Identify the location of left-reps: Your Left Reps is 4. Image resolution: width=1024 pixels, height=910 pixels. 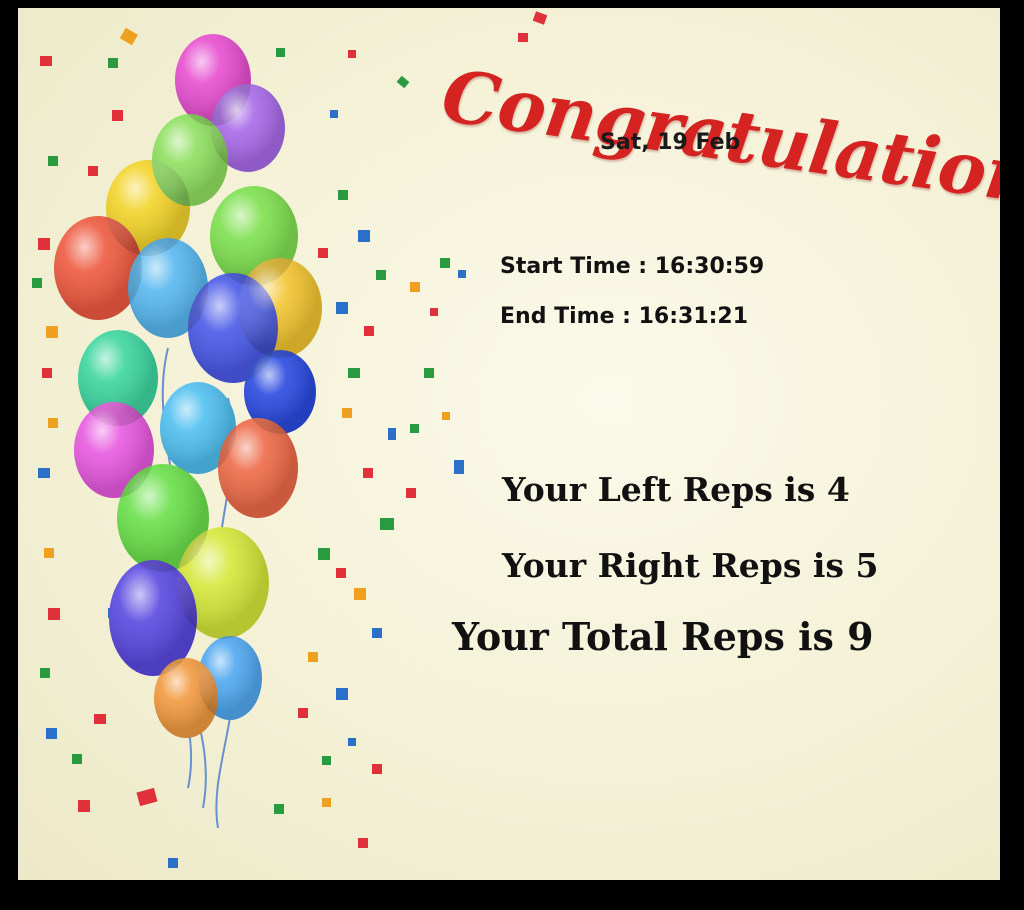
(676, 489).